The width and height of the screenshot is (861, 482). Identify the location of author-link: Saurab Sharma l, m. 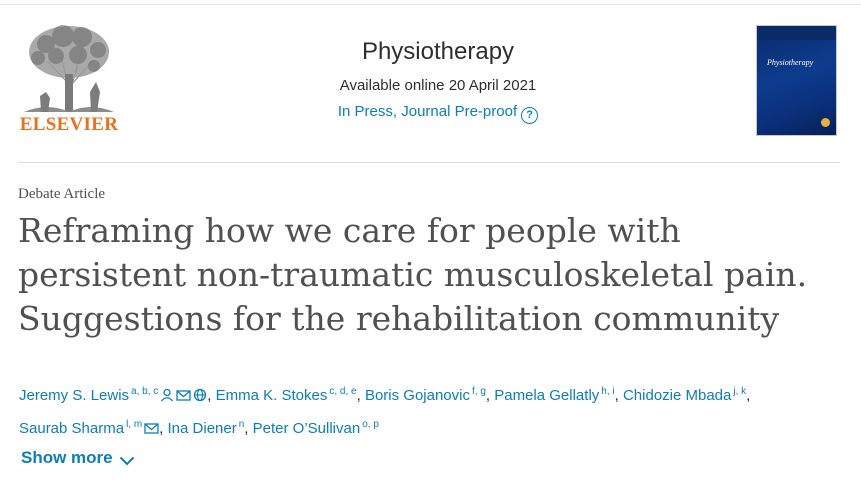
(81, 428).